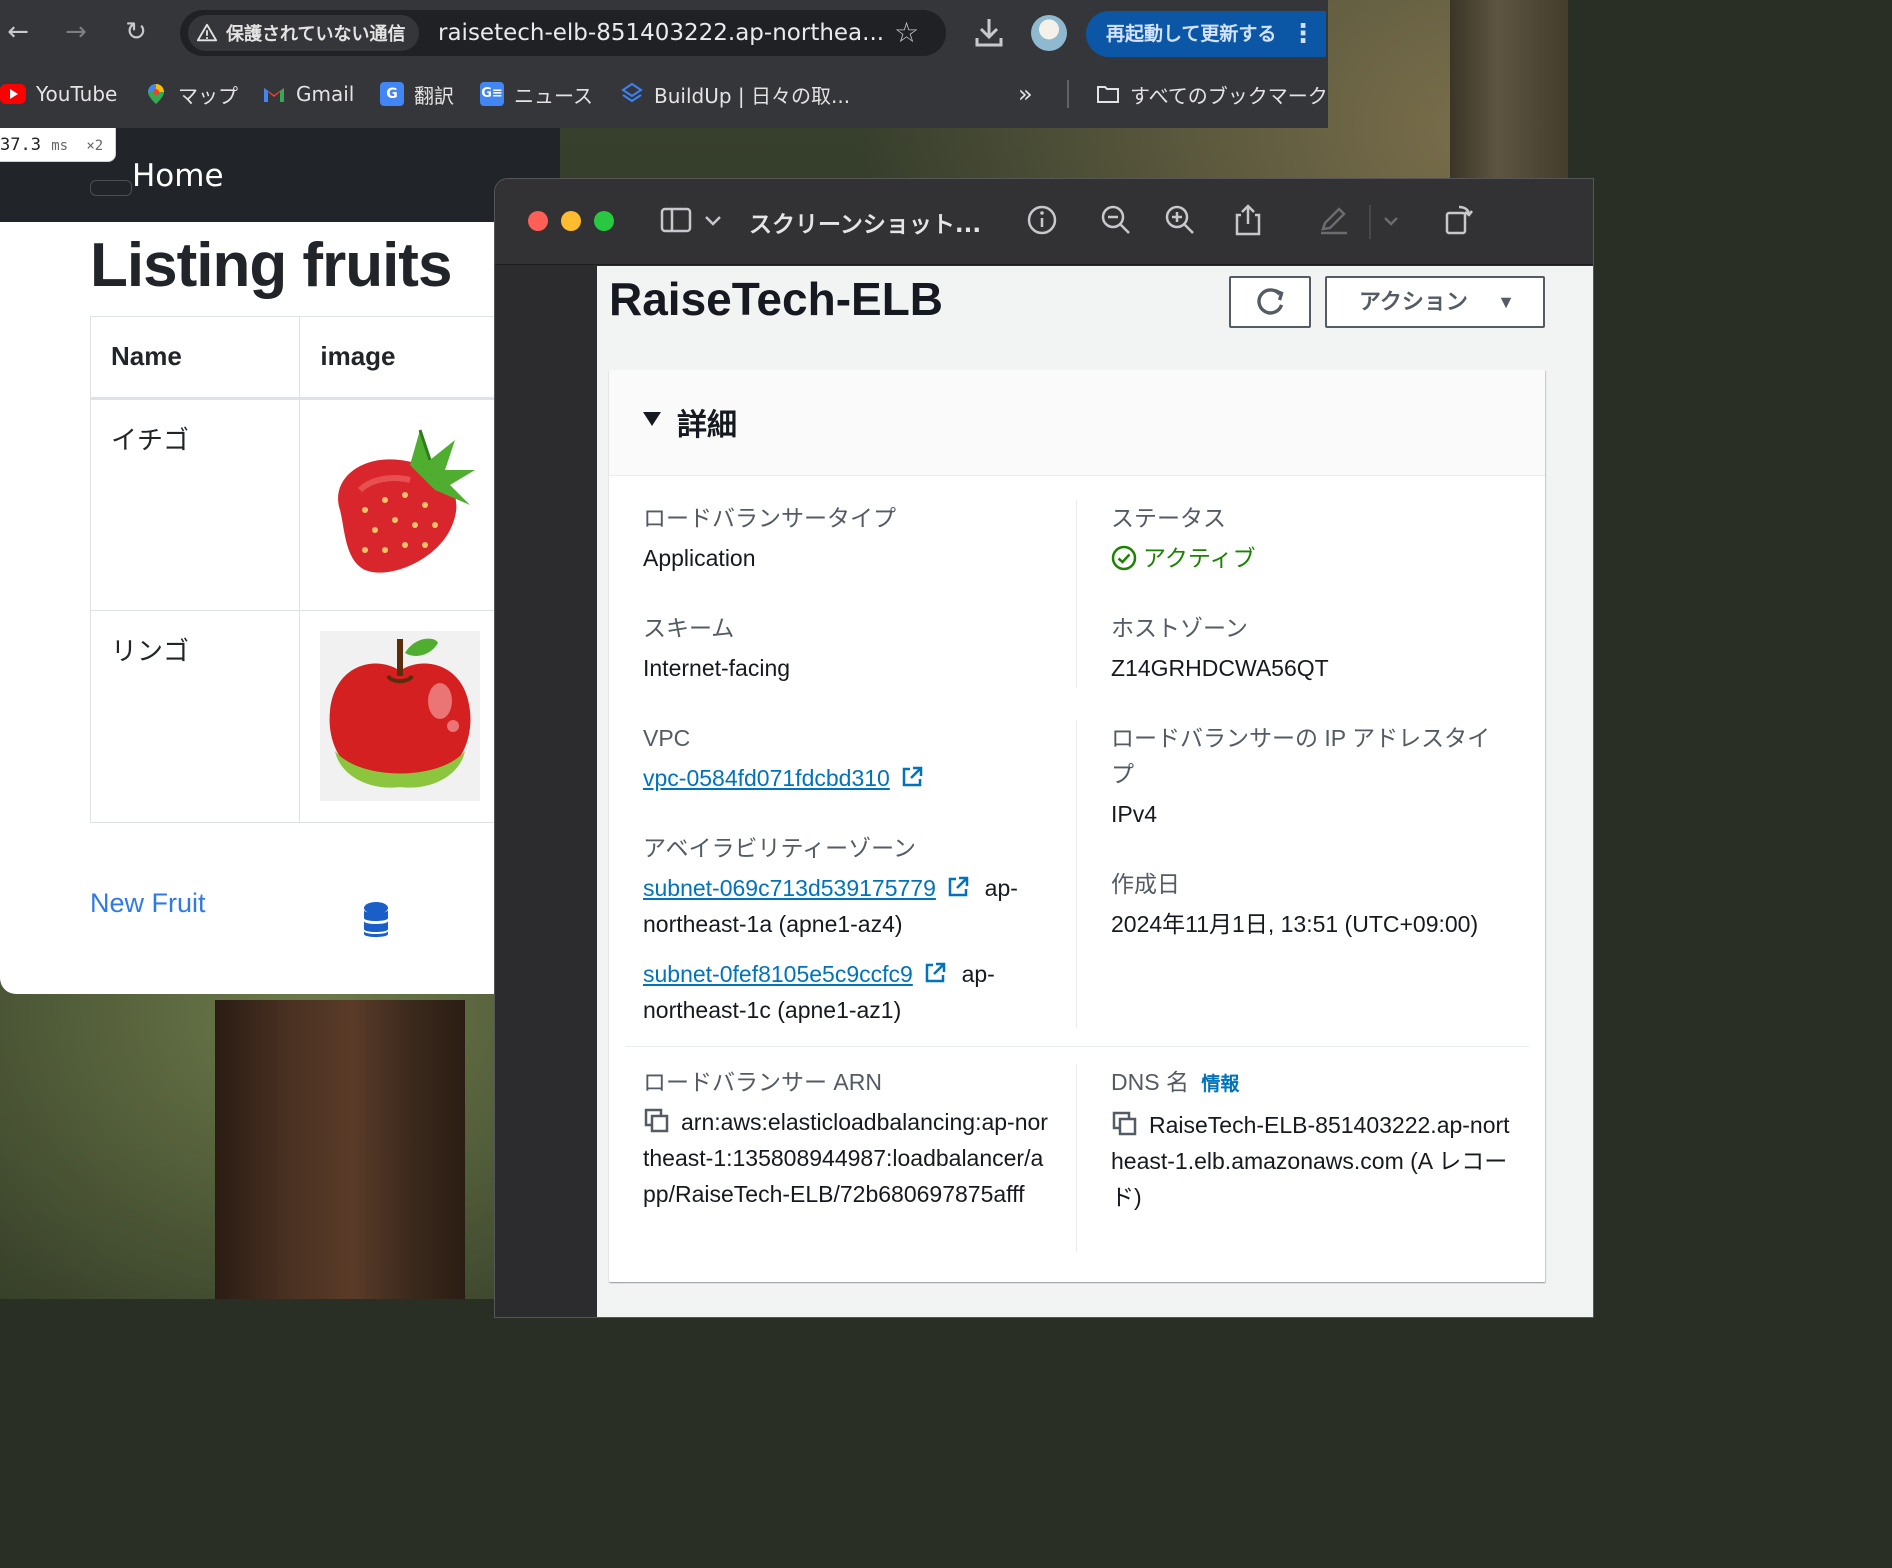 The width and height of the screenshot is (1892, 1568). I want to click on relaunch-update-button: 再起動して更新する ⋮, so click(1206, 34).